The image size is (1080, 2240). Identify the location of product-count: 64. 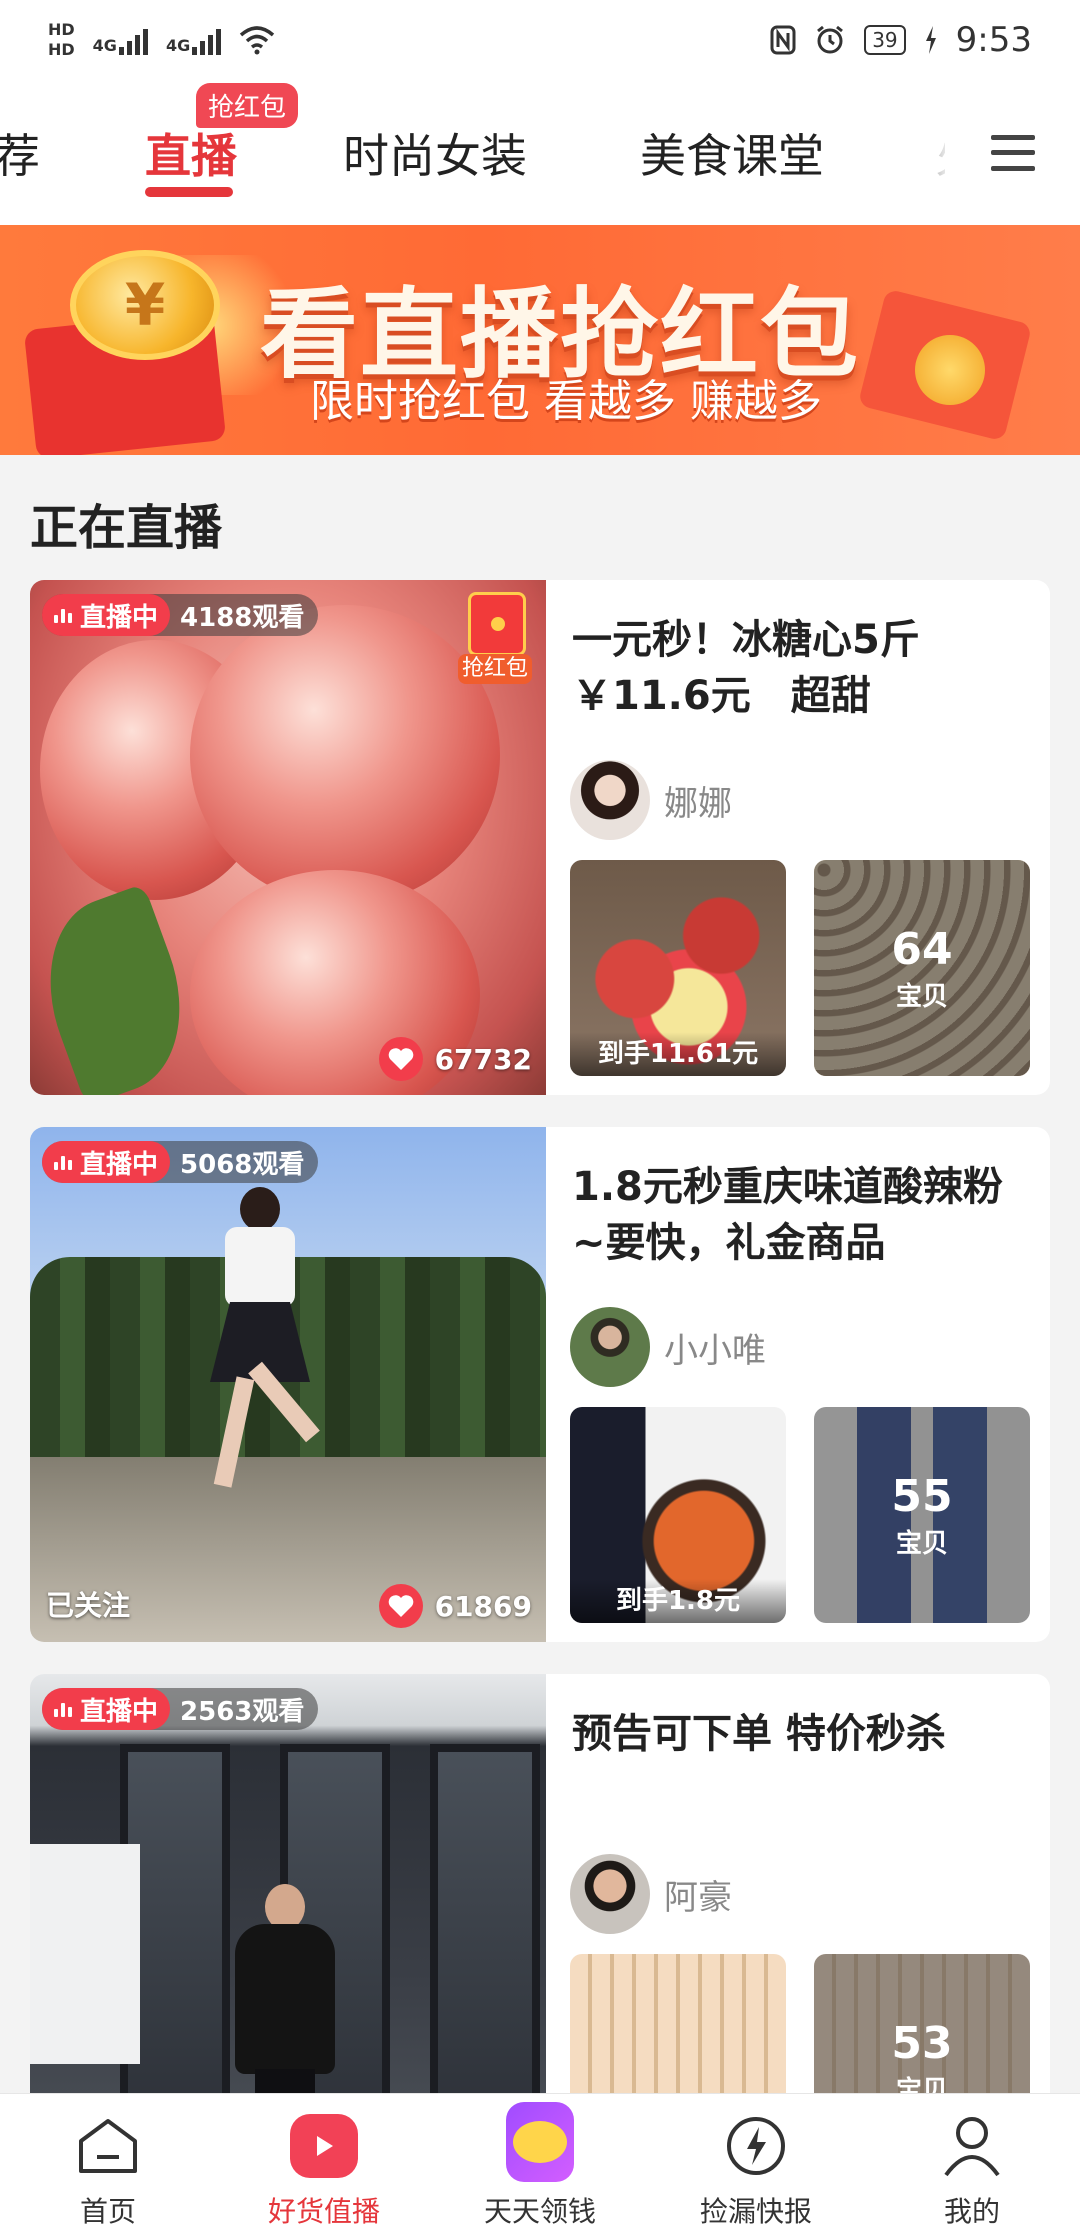
(922, 949).